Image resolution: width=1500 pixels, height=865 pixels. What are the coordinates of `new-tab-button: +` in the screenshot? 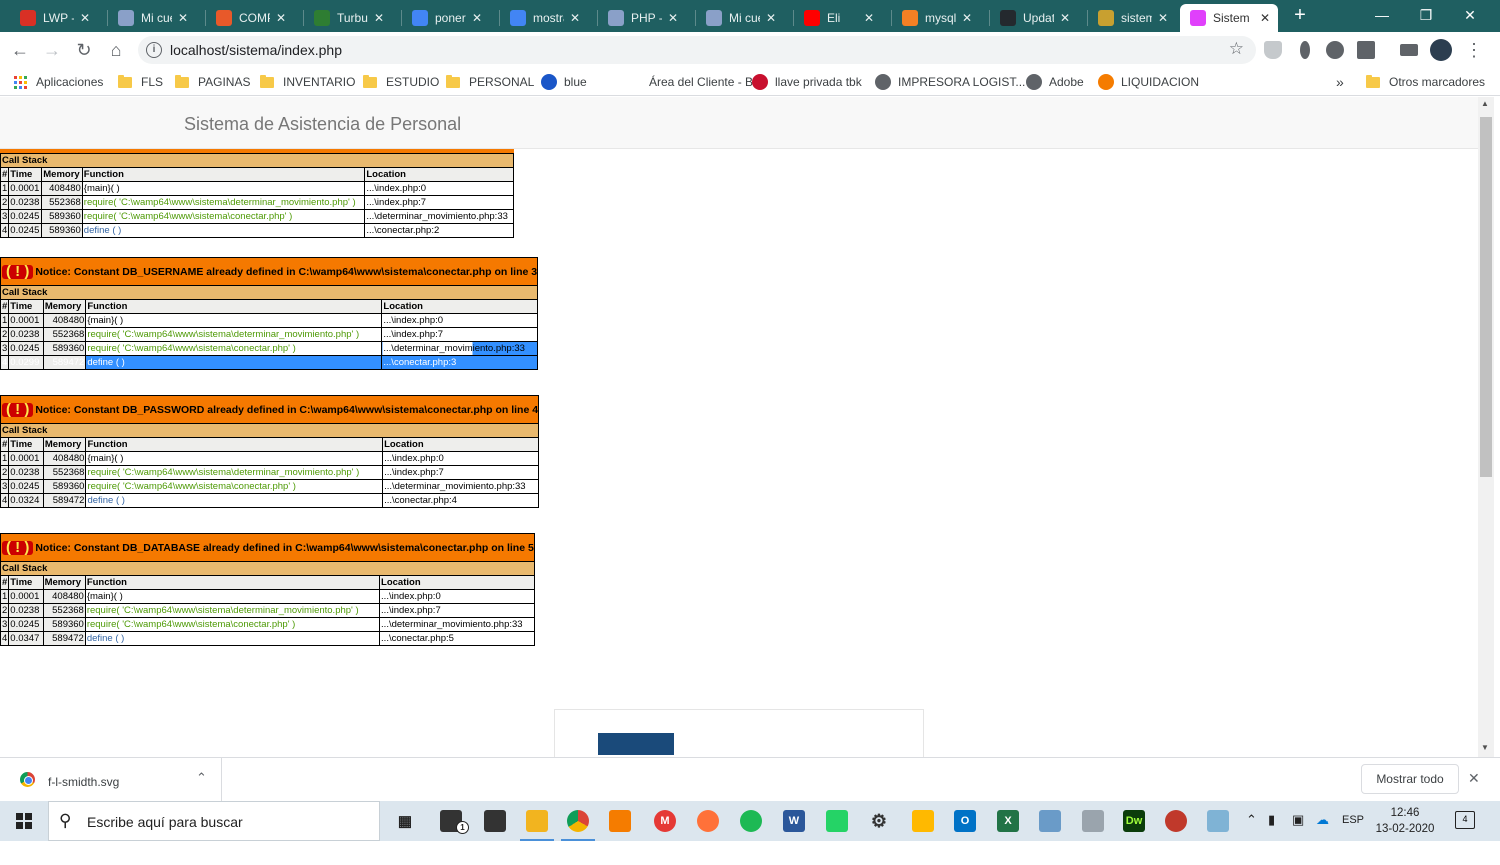 It's located at (1300, 16).